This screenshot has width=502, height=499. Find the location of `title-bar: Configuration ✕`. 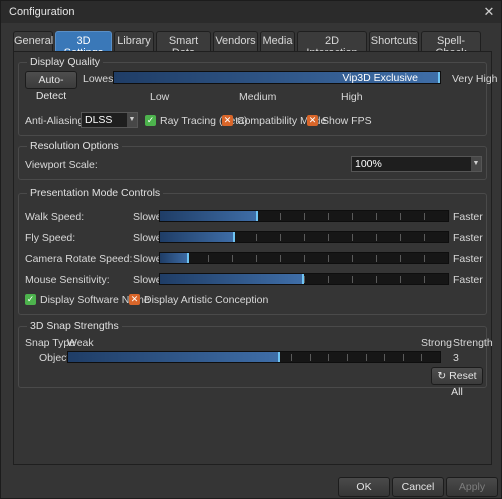

title-bar: Configuration ✕ is located at coordinates (251, 12).